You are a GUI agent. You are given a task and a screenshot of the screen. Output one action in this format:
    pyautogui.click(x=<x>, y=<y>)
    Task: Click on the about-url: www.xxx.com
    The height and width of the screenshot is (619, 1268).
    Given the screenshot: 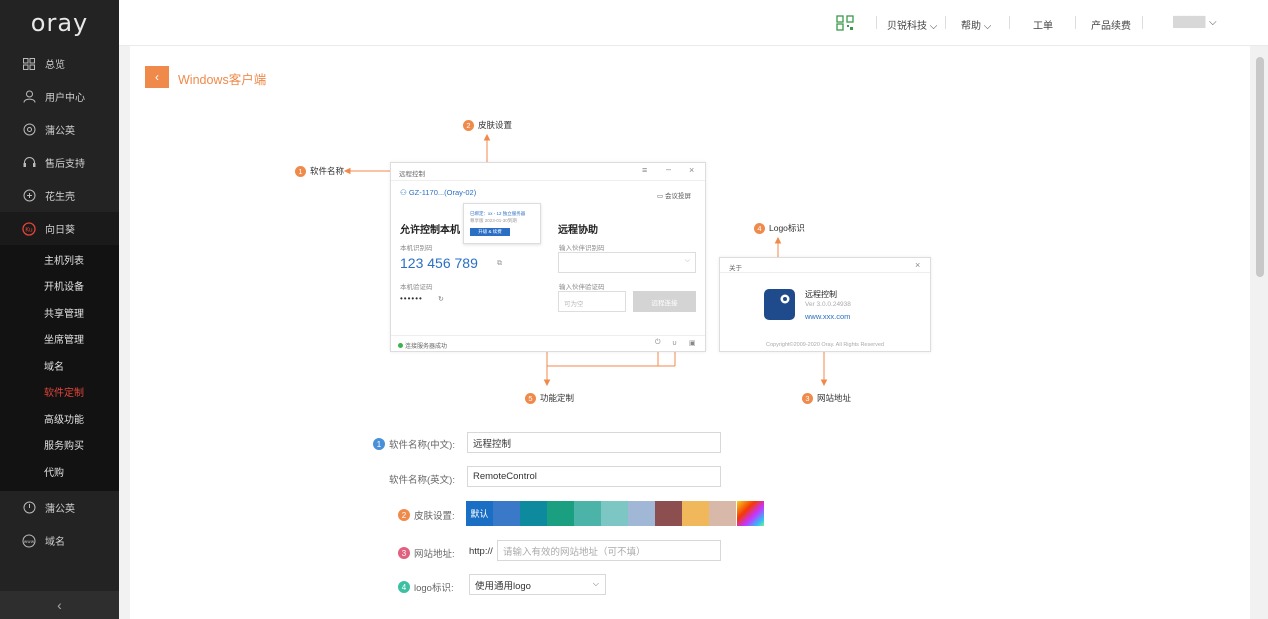 What is the action you would take?
    pyautogui.click(x=828, y=316)
    